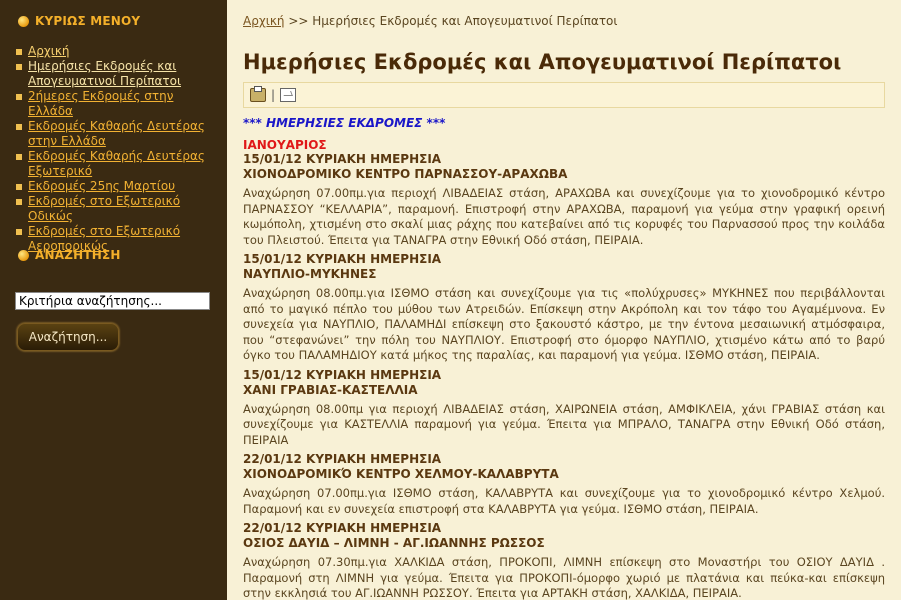  Describe the element at coordinates (344, 123) in the screenshot. I see `section-heading: *** ΗΜΕΡΗΣΙΕΣ ΕΚΔΡΟΜΕΣ ***` at that location.